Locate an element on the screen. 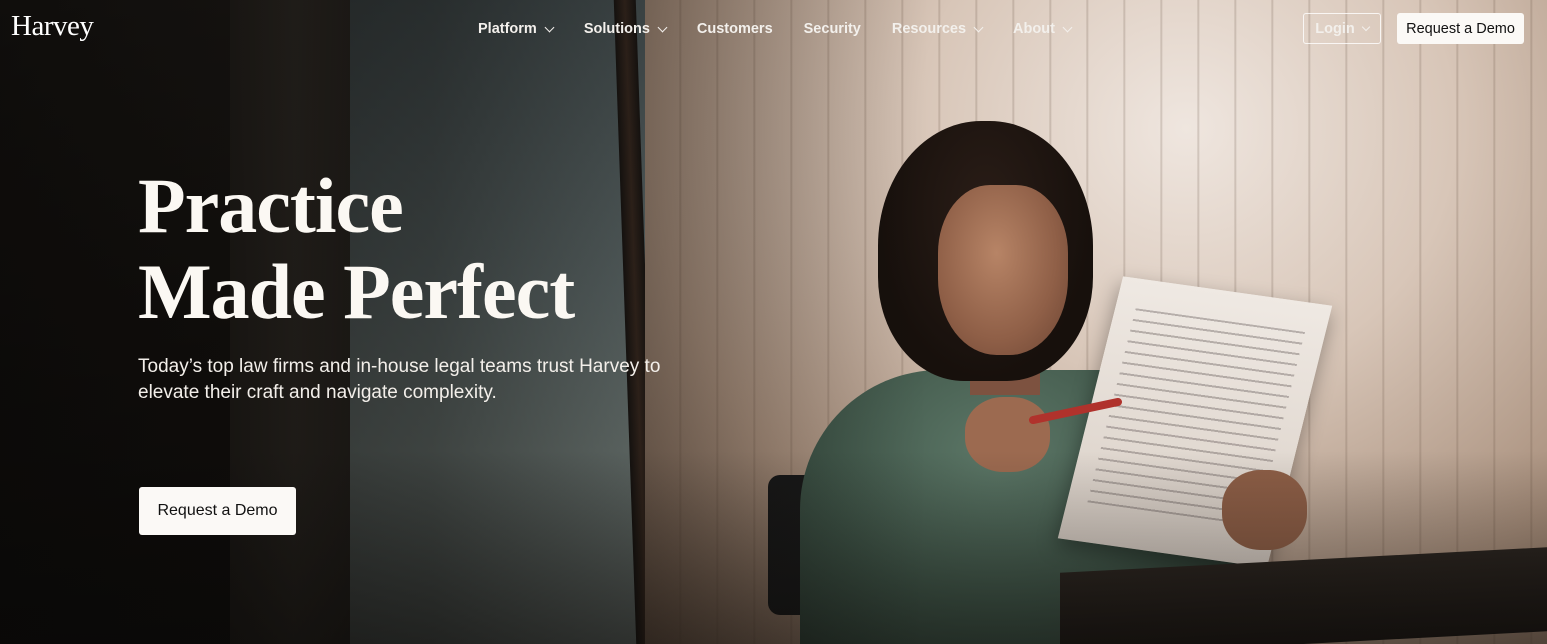  nav-item-label: Security is located at coordinates (832, 29).